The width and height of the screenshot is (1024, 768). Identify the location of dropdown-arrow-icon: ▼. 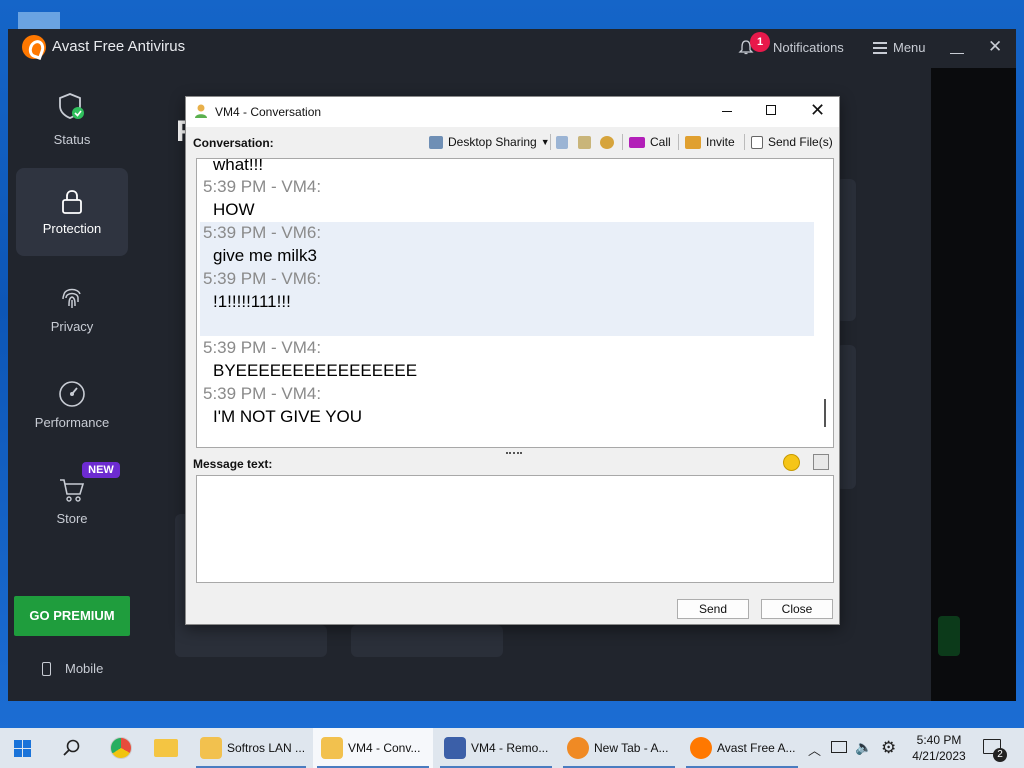
(545, 142).